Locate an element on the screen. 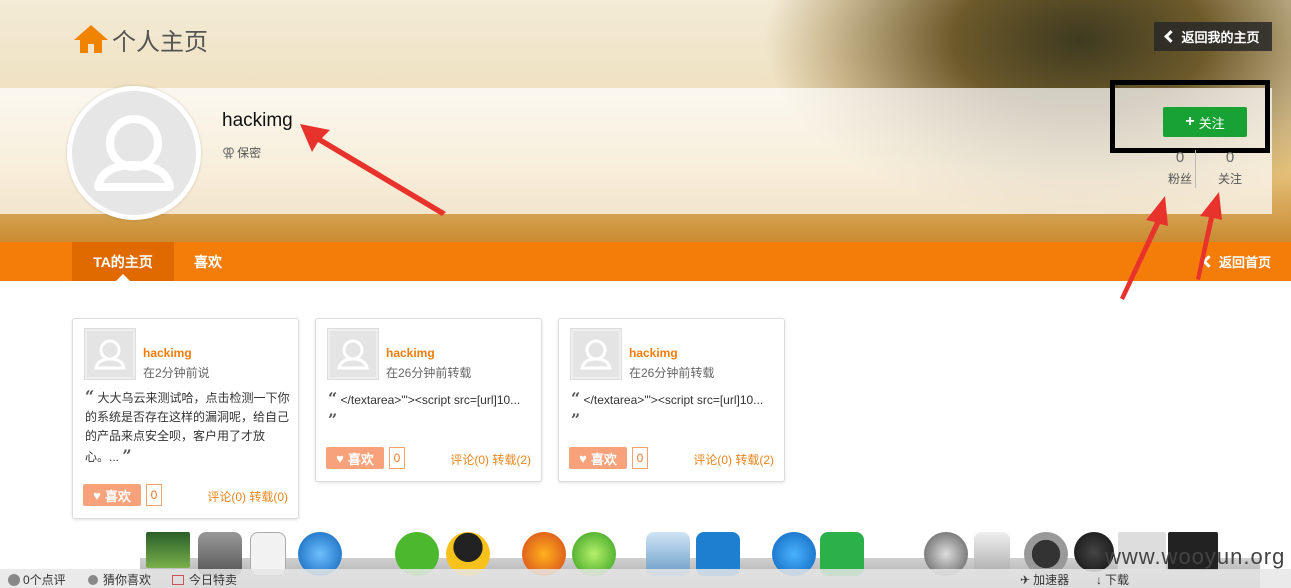 The width and height of the screenshot is (1291, 588). back-home-label: 返回首页 is located at coordinates (1244, 262).